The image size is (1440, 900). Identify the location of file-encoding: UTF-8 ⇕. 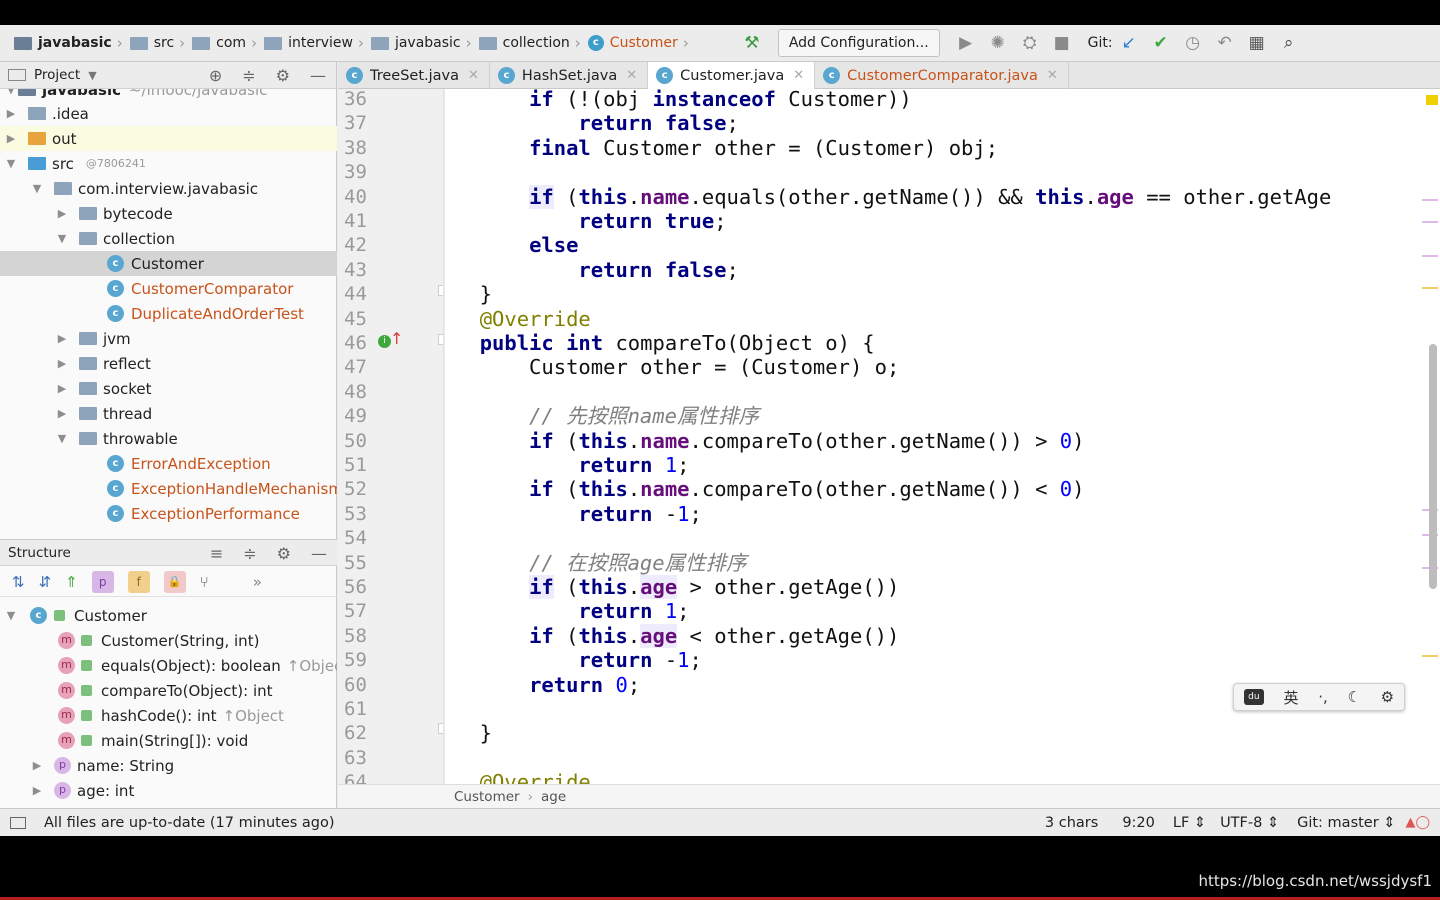
(1249, 823).